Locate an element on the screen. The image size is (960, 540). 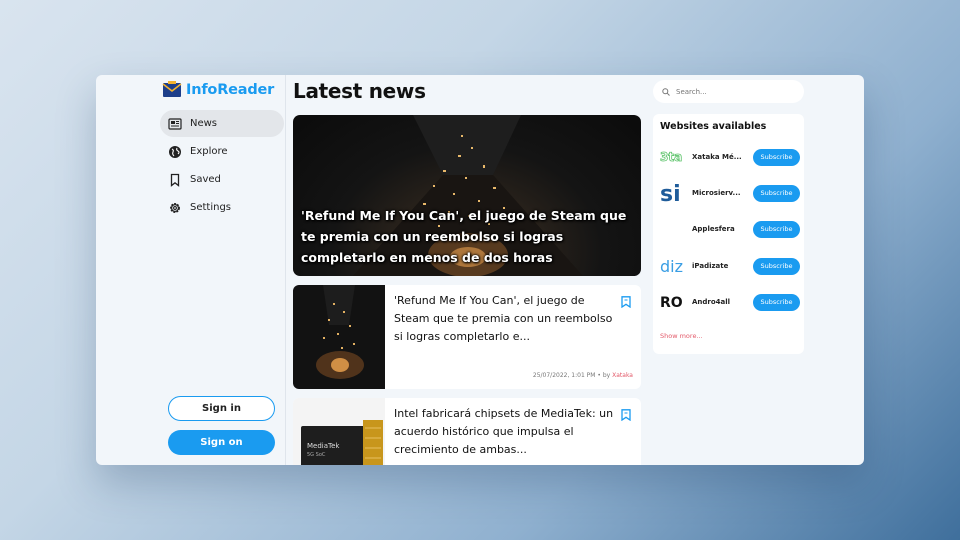
article-thumbnail: MediaTek 5G SoC is located at coordinates (339, 431).